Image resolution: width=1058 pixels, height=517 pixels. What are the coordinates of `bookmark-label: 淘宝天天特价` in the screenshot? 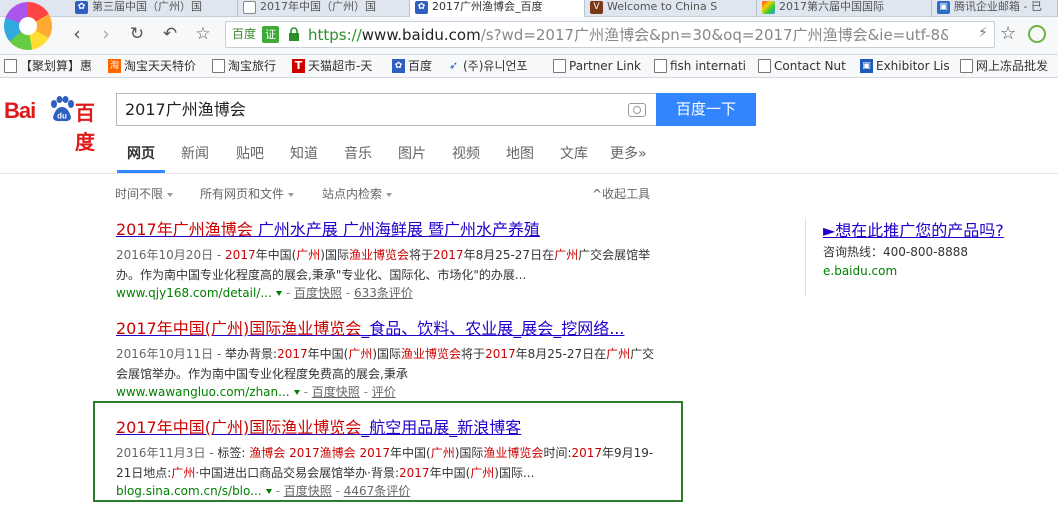 It's located at (160, 66).